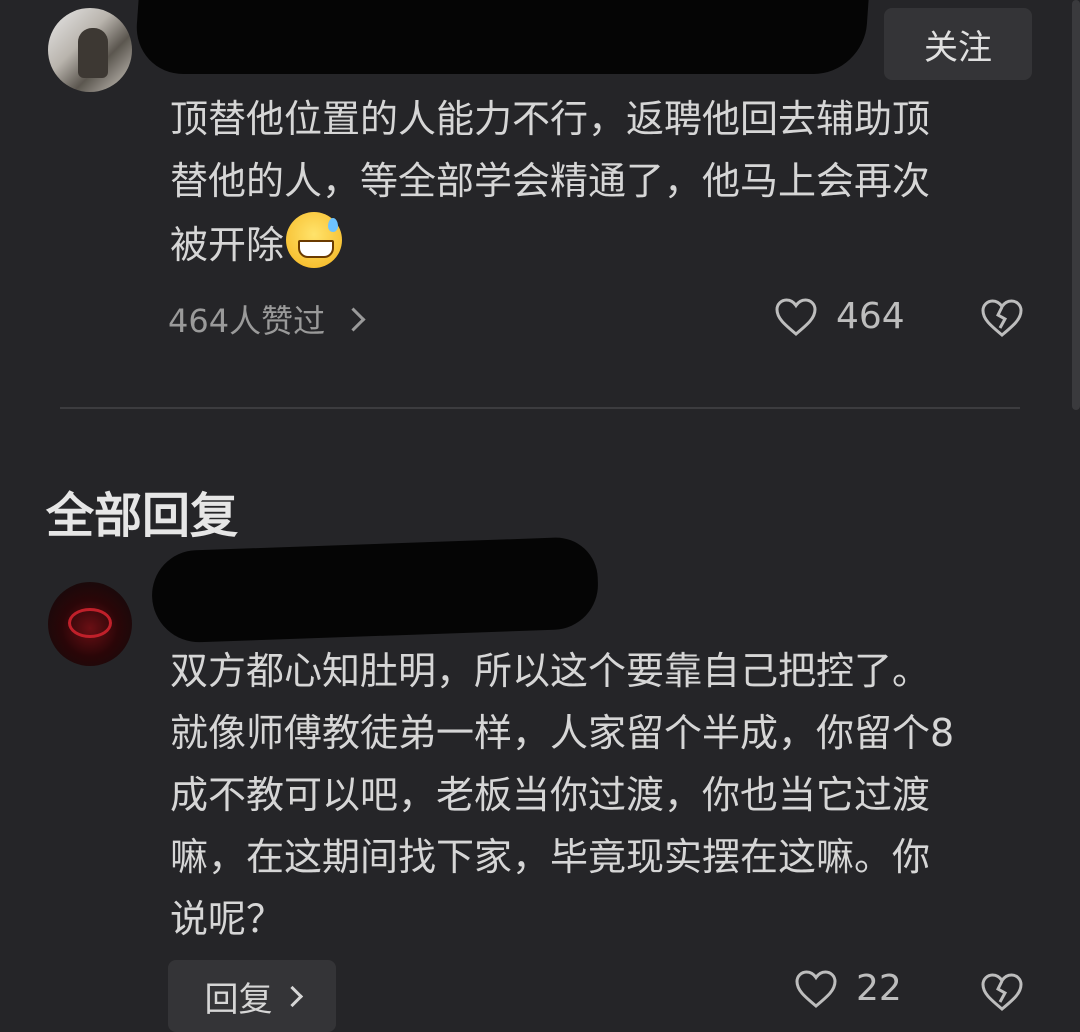 This screenshot has height=1032, width=1080. I want to click on grinning-sweat-emoji-icon, so click(314, 240).